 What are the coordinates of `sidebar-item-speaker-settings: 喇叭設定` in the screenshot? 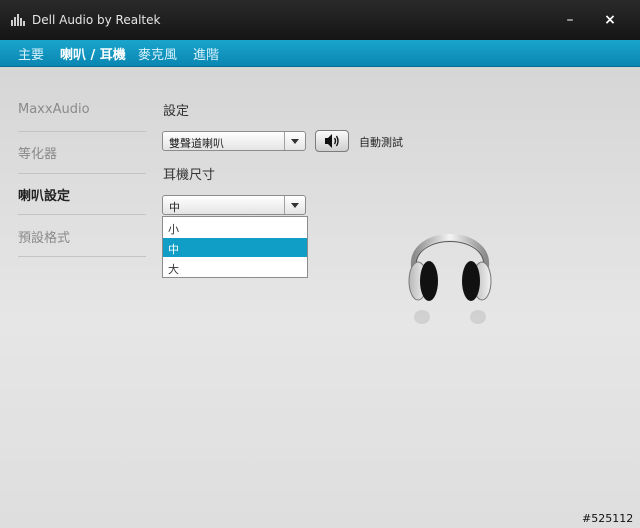 It's located at (82, 194).